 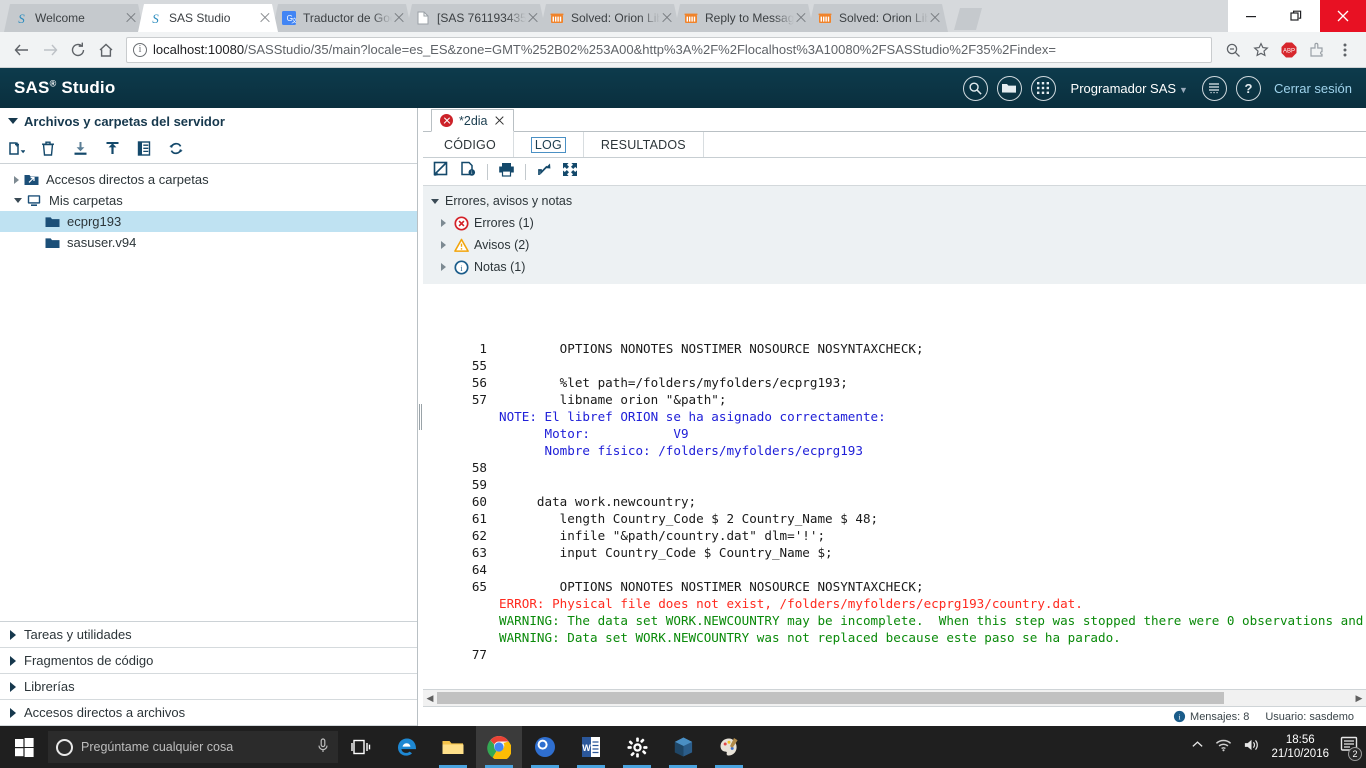 What do you see at coordinates (479, 535) in the screenshot?
I see `log-line-number: 62` at bounding box center [479, 535].